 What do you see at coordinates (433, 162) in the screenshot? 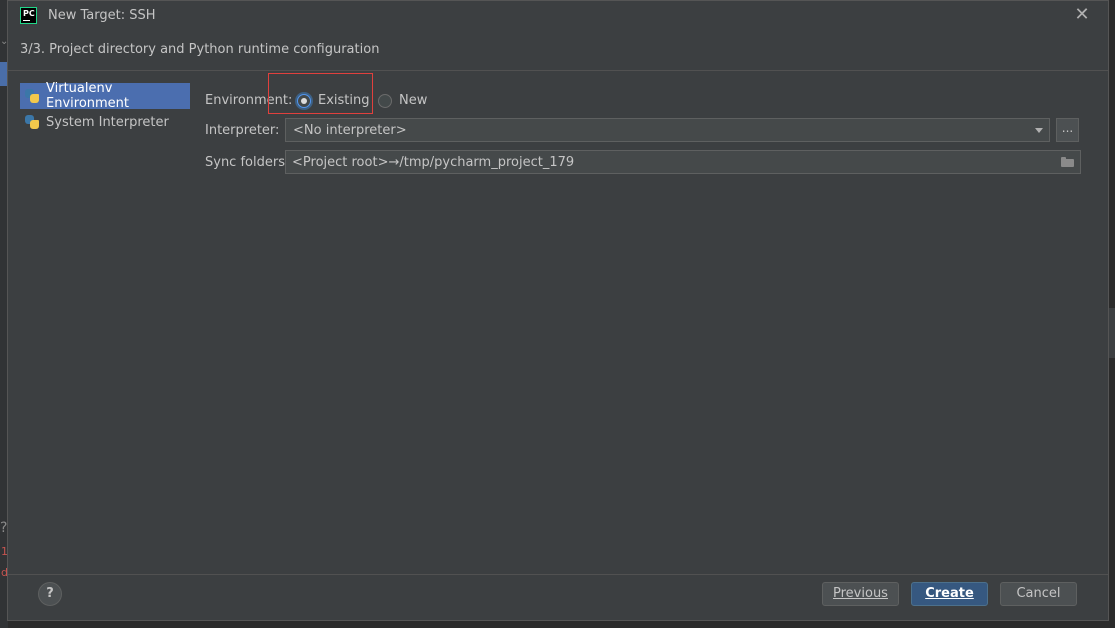
I see `sync-folders-value: <Project root>→/tmp/pycharm_project_179` at bounding box center [433, 162].